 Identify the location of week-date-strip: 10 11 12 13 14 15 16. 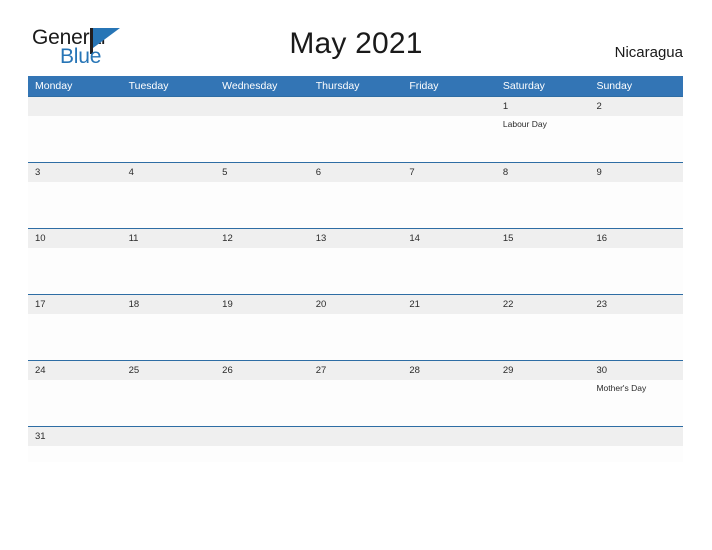
(355, 238).